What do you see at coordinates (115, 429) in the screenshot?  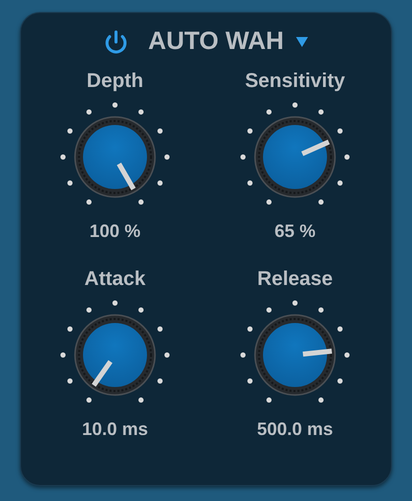 I see `knob-value: 10.0 ms` at bounding box center [115, 429].